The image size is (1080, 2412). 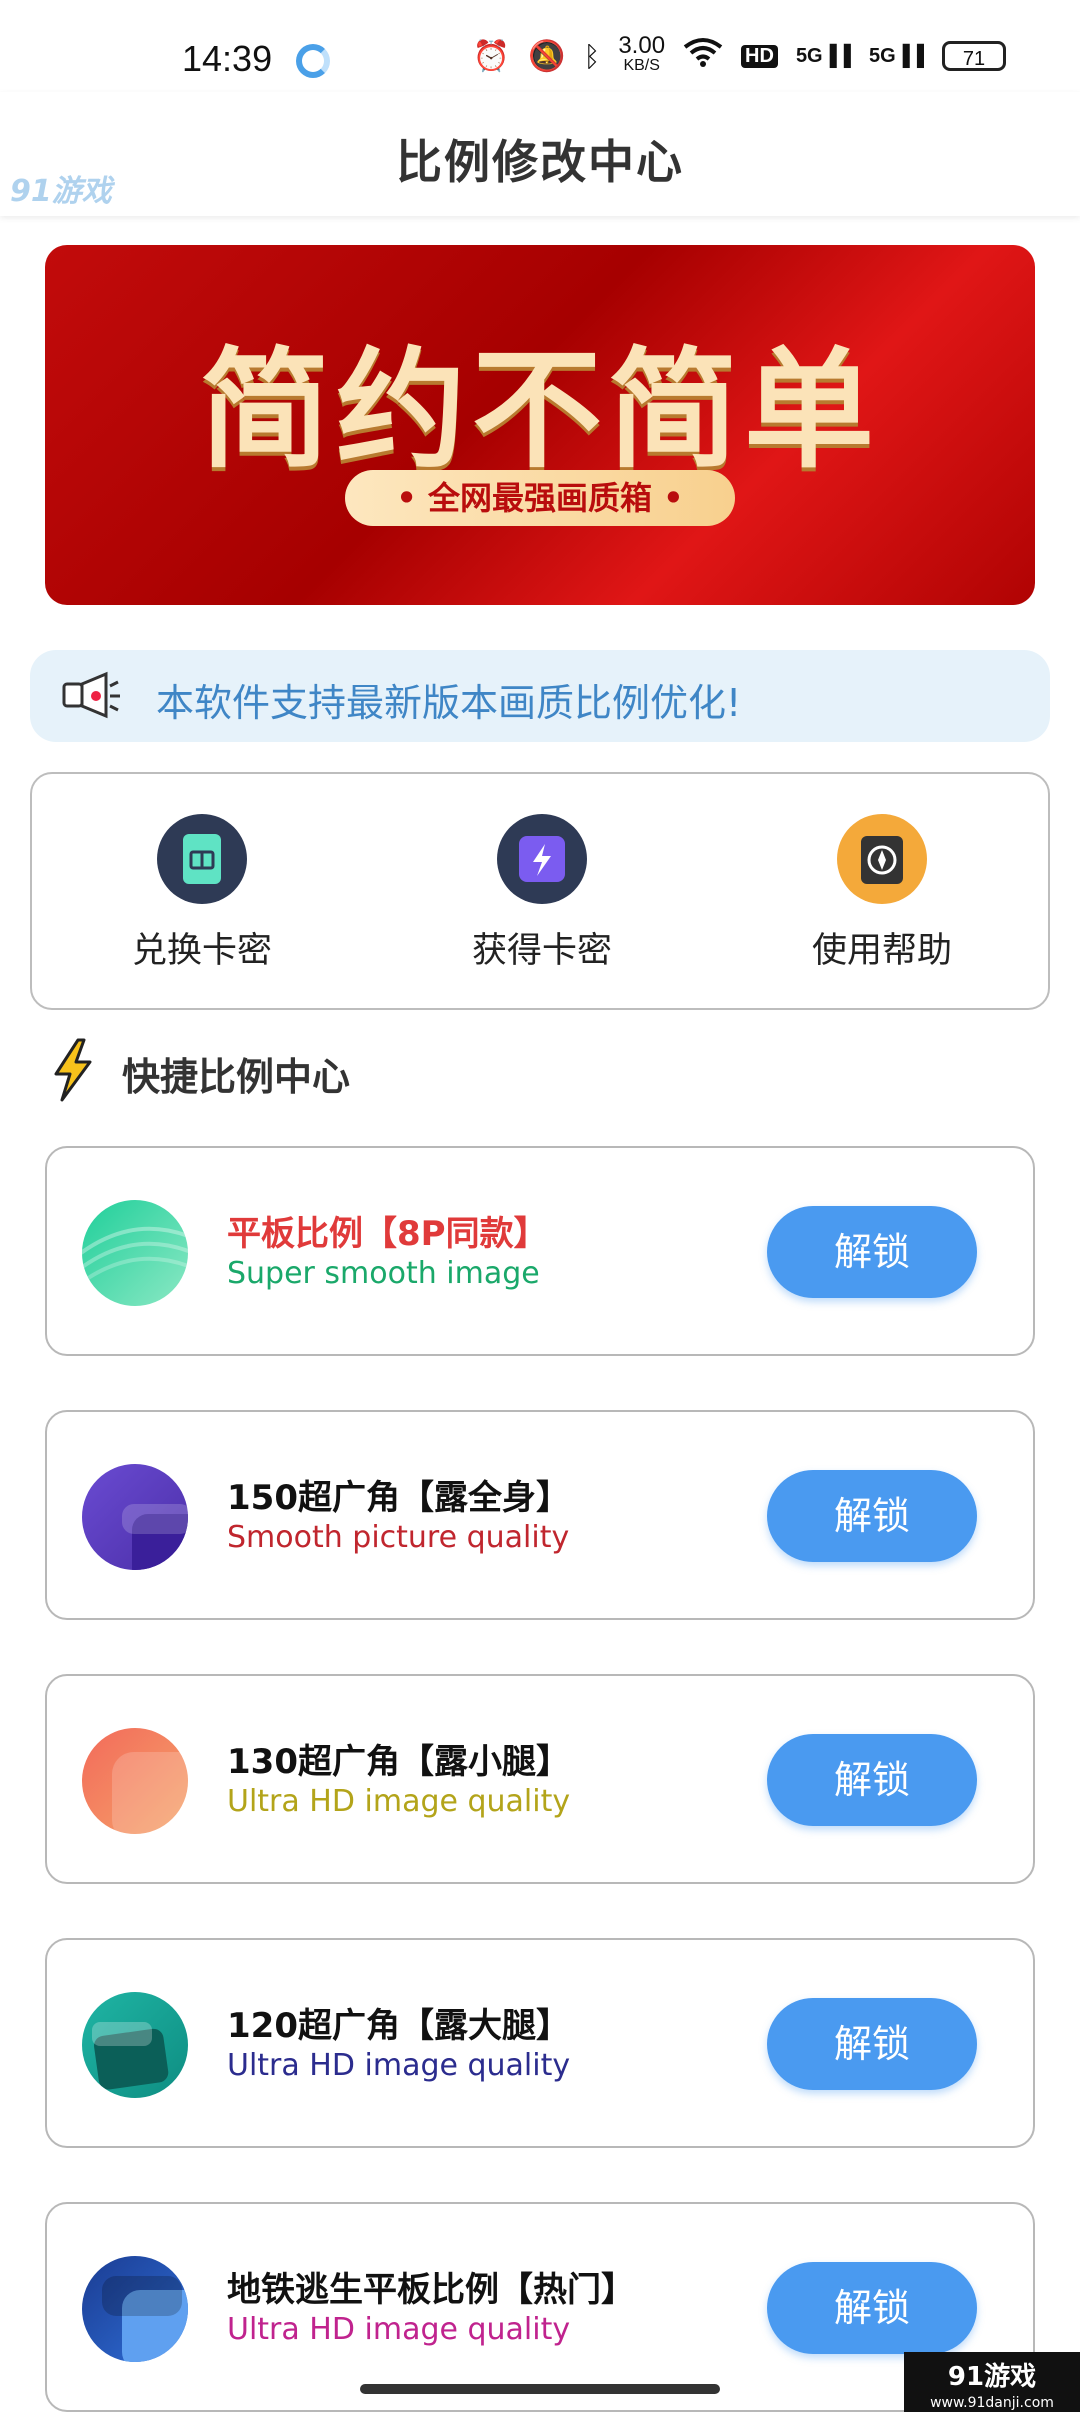 I want to click on watermark-logo: 91游戏, so click(x=61, y=191).